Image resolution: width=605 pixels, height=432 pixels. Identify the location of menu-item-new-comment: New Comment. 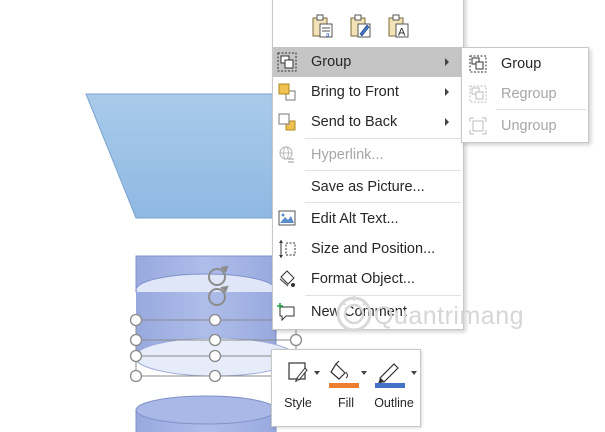
(368, 312).